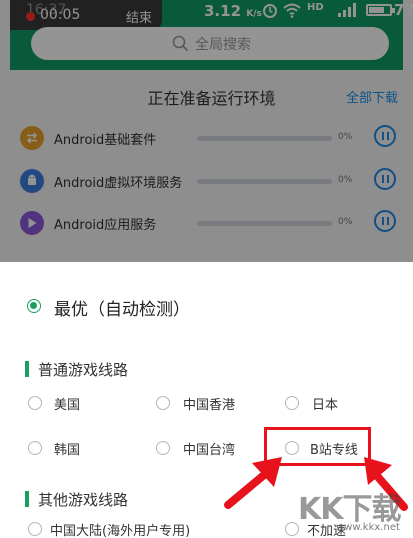  What do you see at coordinates (292, 529) in the screenshot?
I see `route-radio-no-accel` at bounding box center [292, 529].